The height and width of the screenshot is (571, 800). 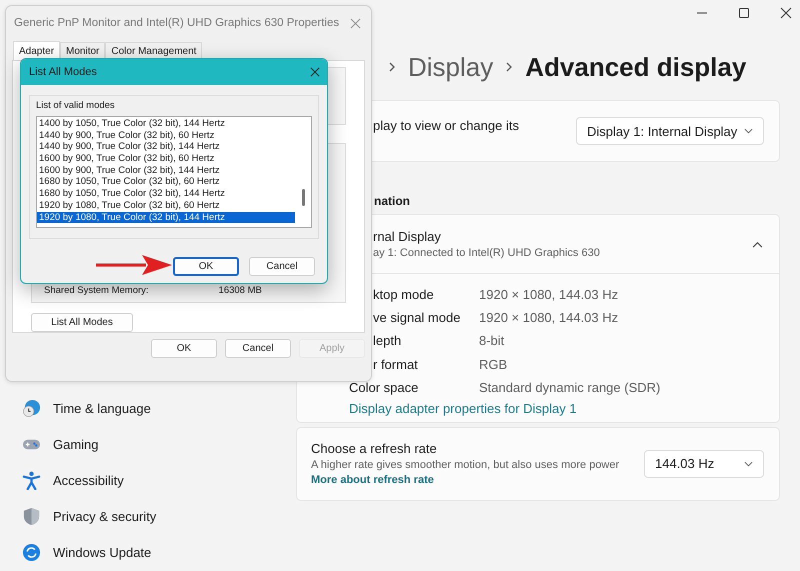 What do you see at coordinates (31, 552) in the screenshot?
I see `refresh-icon` at bounding box center [31, 552].